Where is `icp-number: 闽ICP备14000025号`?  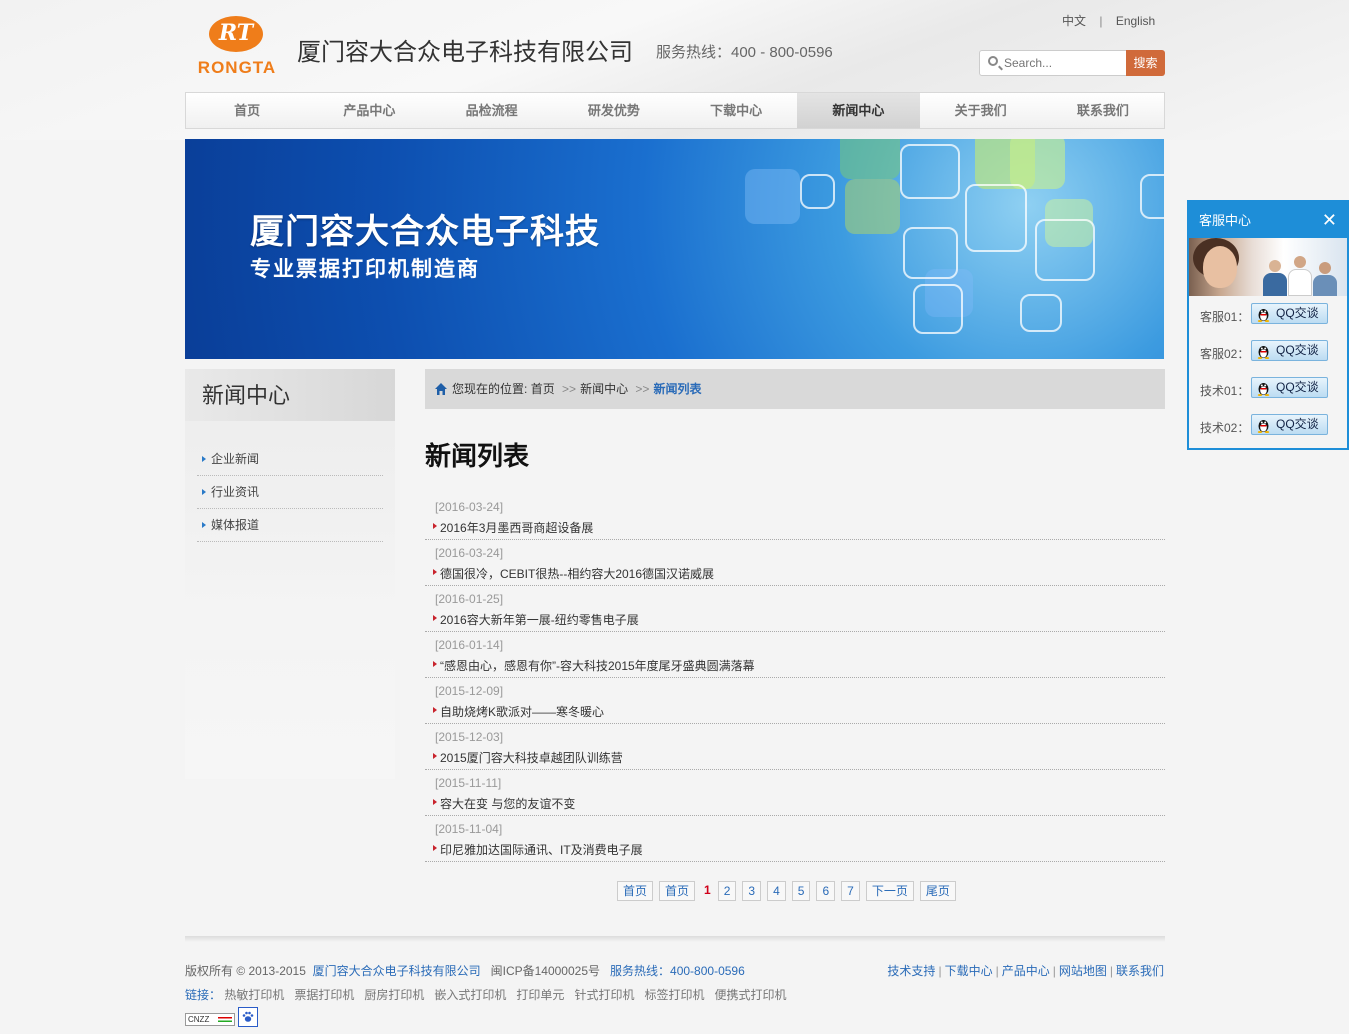
icp-number: 闽ICP备14000025号 is located at coordinates (545, 971).